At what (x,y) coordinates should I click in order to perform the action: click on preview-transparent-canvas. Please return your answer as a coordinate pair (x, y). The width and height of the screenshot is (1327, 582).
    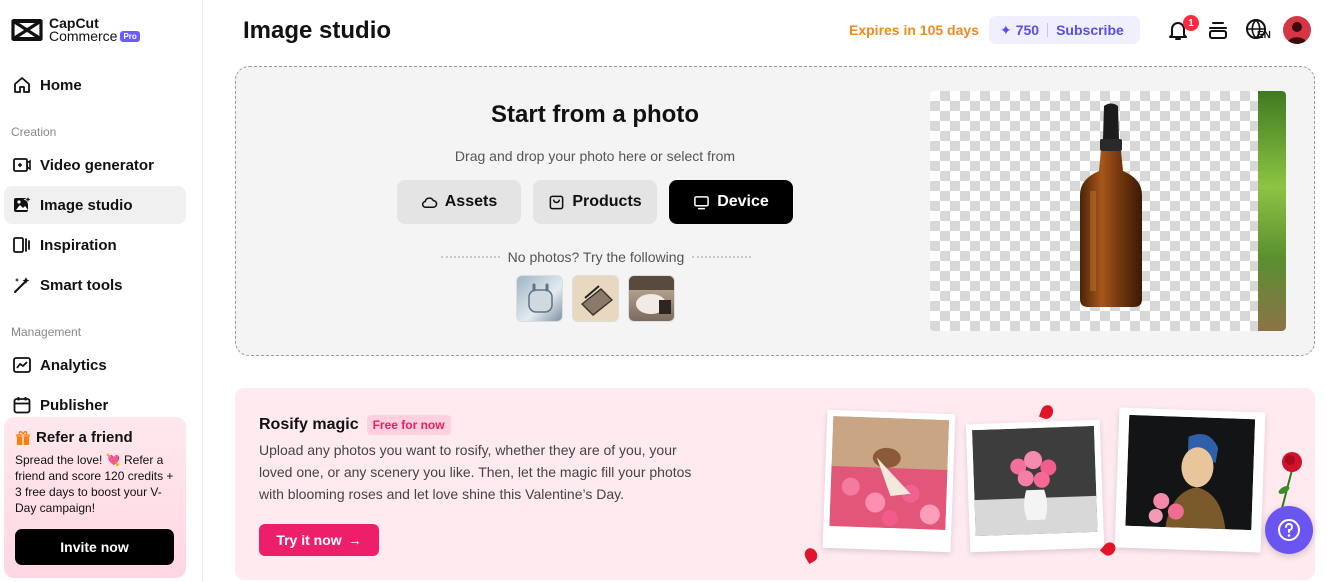
    Looking at the image, I should click on (1108, 211).